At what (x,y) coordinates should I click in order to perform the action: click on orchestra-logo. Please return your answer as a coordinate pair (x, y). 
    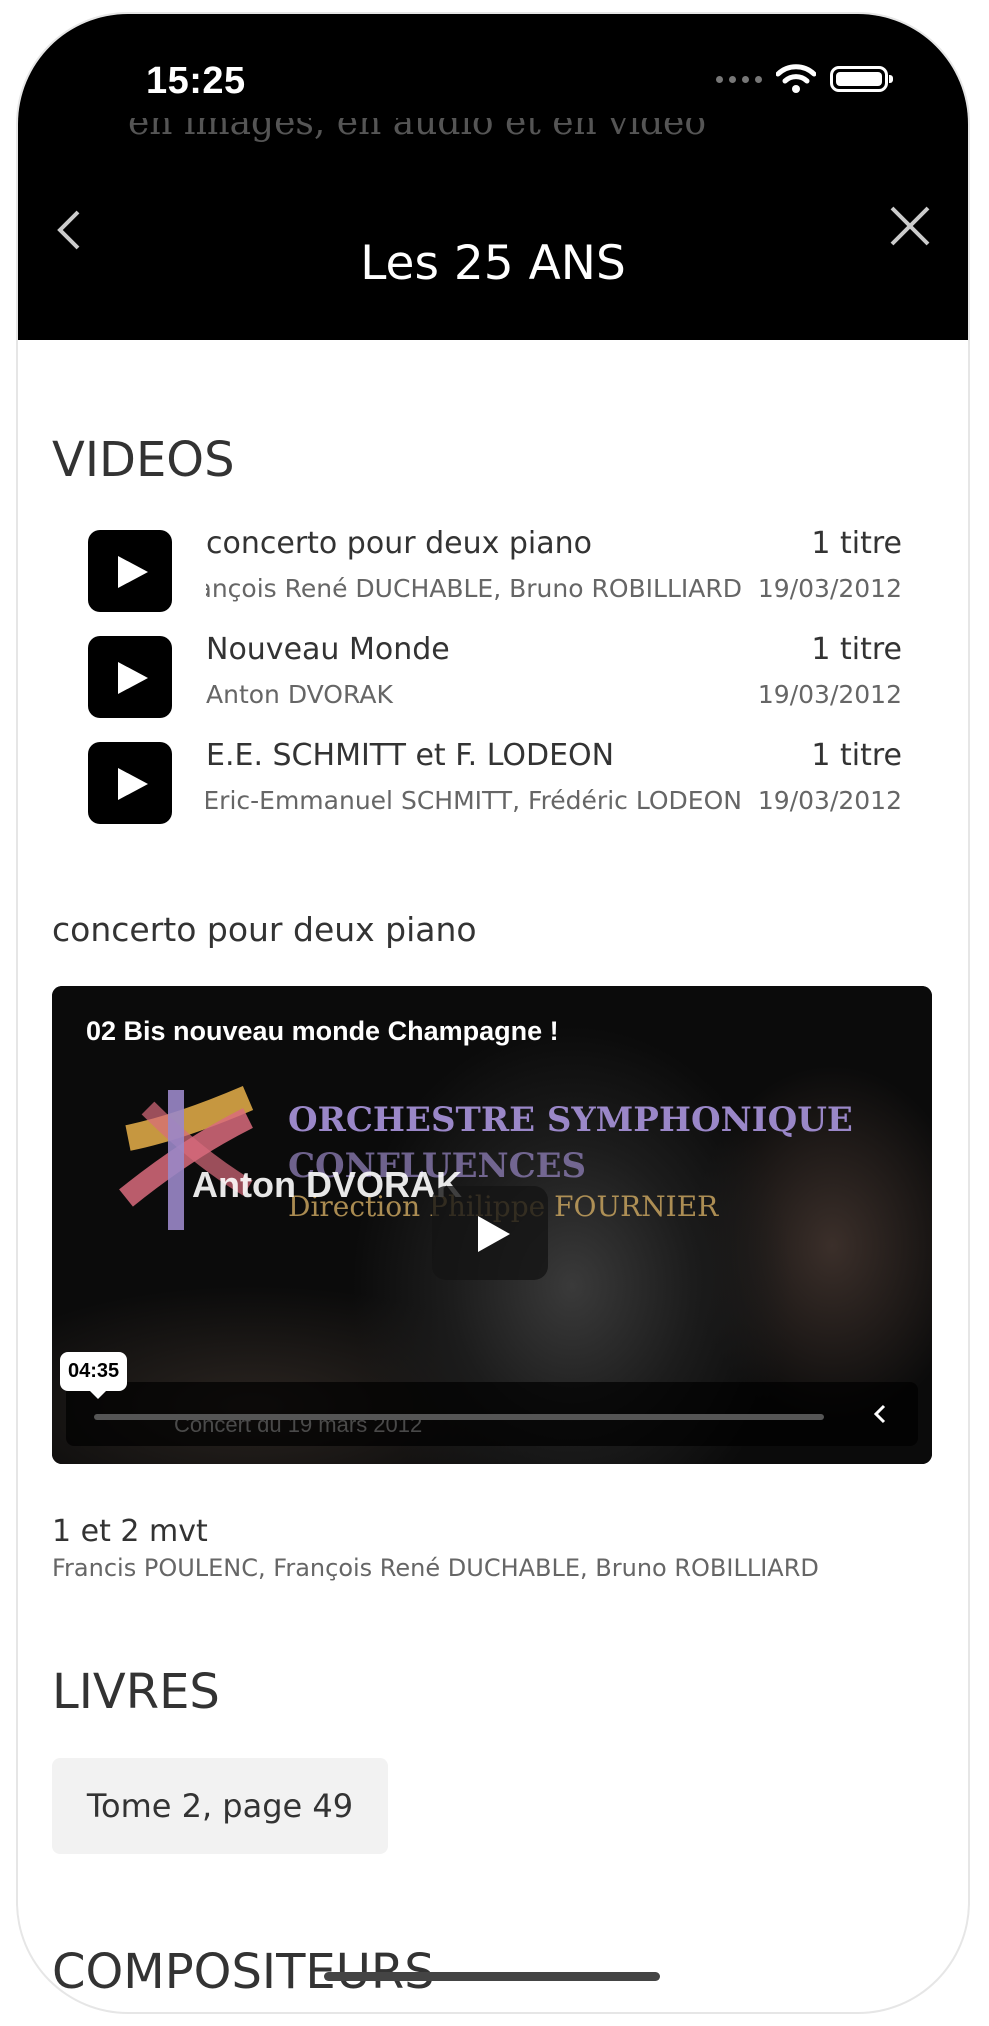
    Looking at the image, I should click on (186, 1158).